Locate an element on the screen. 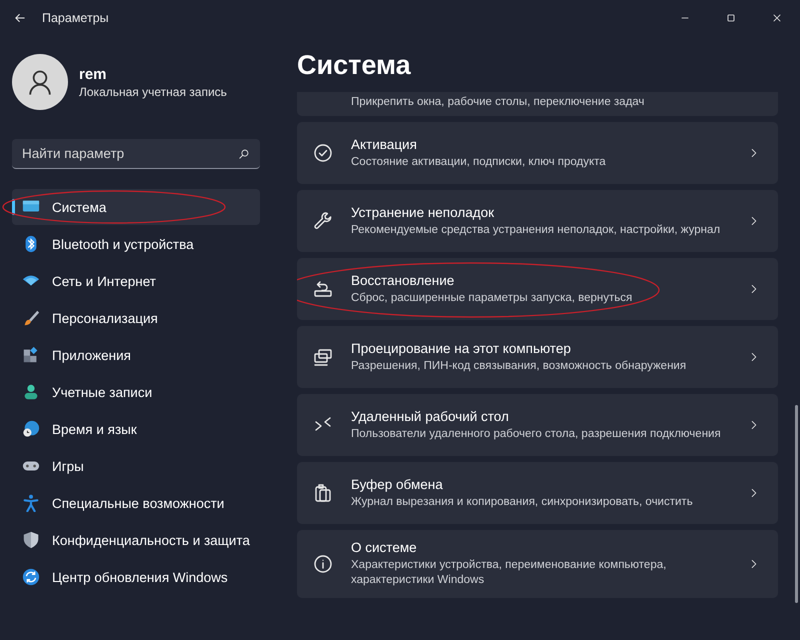  settings-card: Активация Состояние активации, подписки, ключ продукта is located at coordinates (537, 153).